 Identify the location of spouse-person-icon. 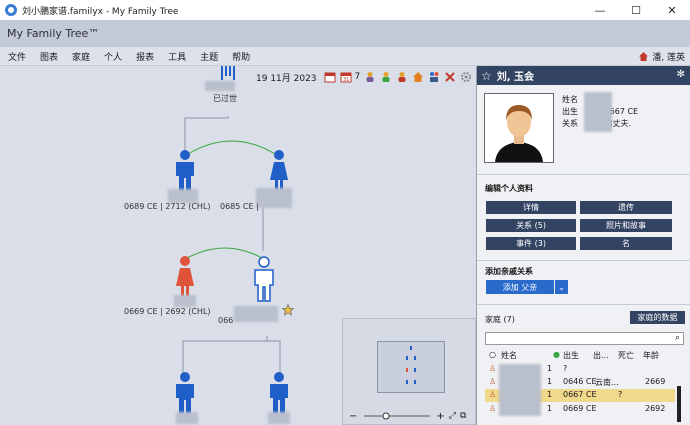
(185, 277).